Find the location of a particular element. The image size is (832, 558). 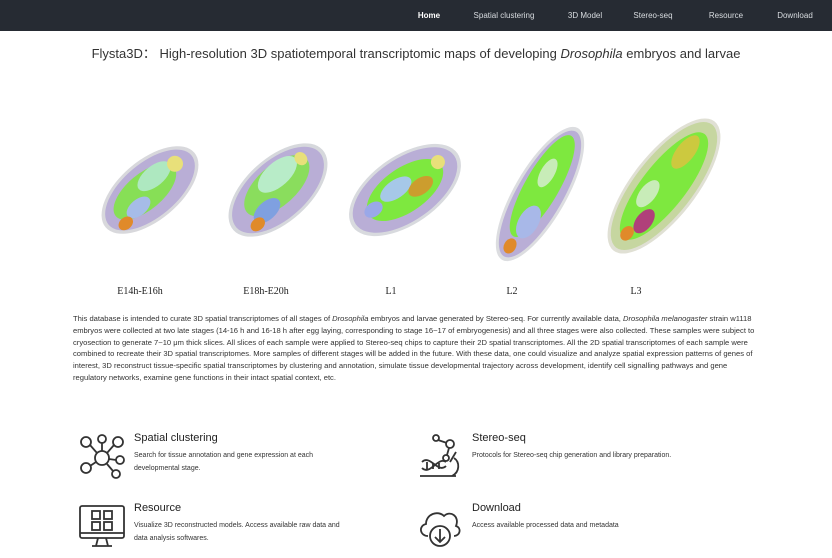

intro-d: Drosophila melanogaster is located at coordinates (665, 318).